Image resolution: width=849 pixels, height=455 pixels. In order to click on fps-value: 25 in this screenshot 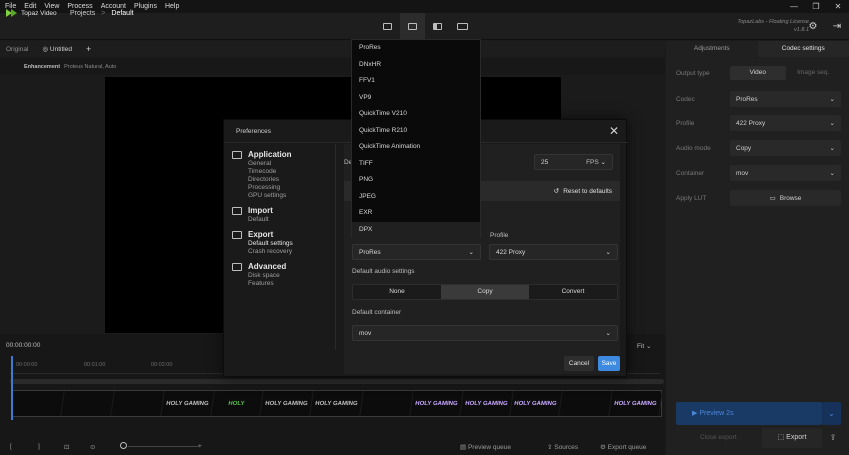, I will do `click(545, 162)`.